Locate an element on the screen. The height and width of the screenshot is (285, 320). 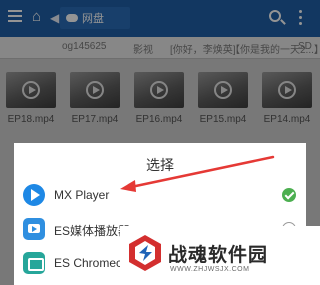
es-media-player-icon is located at coordinates (34, 229).